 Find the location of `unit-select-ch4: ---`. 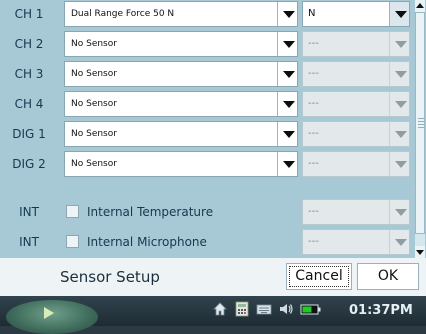

unit-select-ch4: --- is located at coordinates (356, 104).